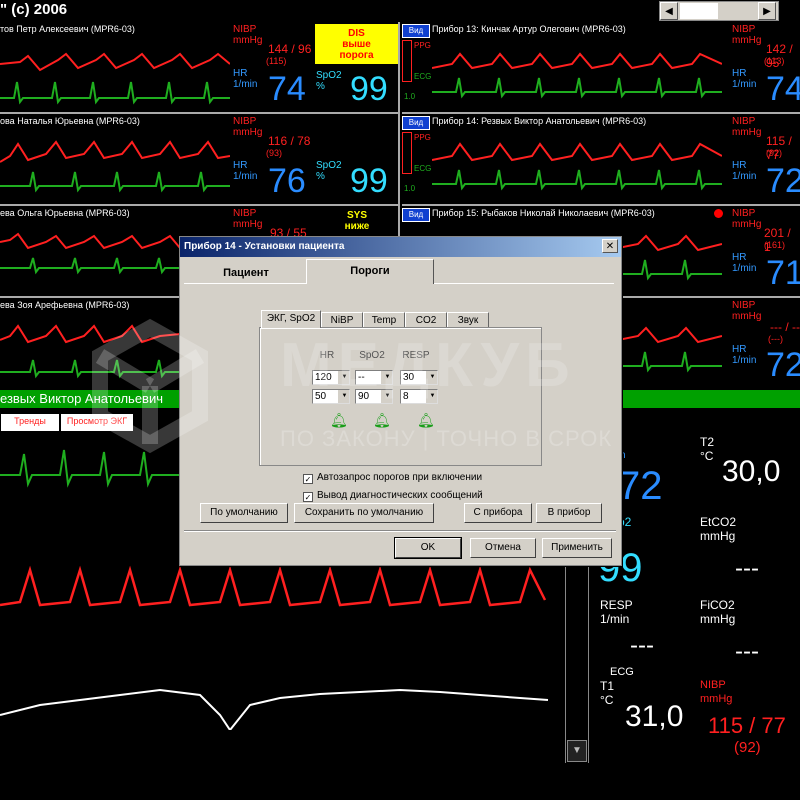 This screenshot has height=800, width=800. I want to click on alarm-line-1: DIS, so click(356, 33).